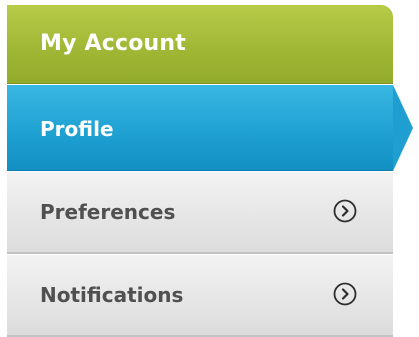 This screenshot has height=337, width=419. I want to click on menu-item-notifications-label: Notifications, so click(112, 295).